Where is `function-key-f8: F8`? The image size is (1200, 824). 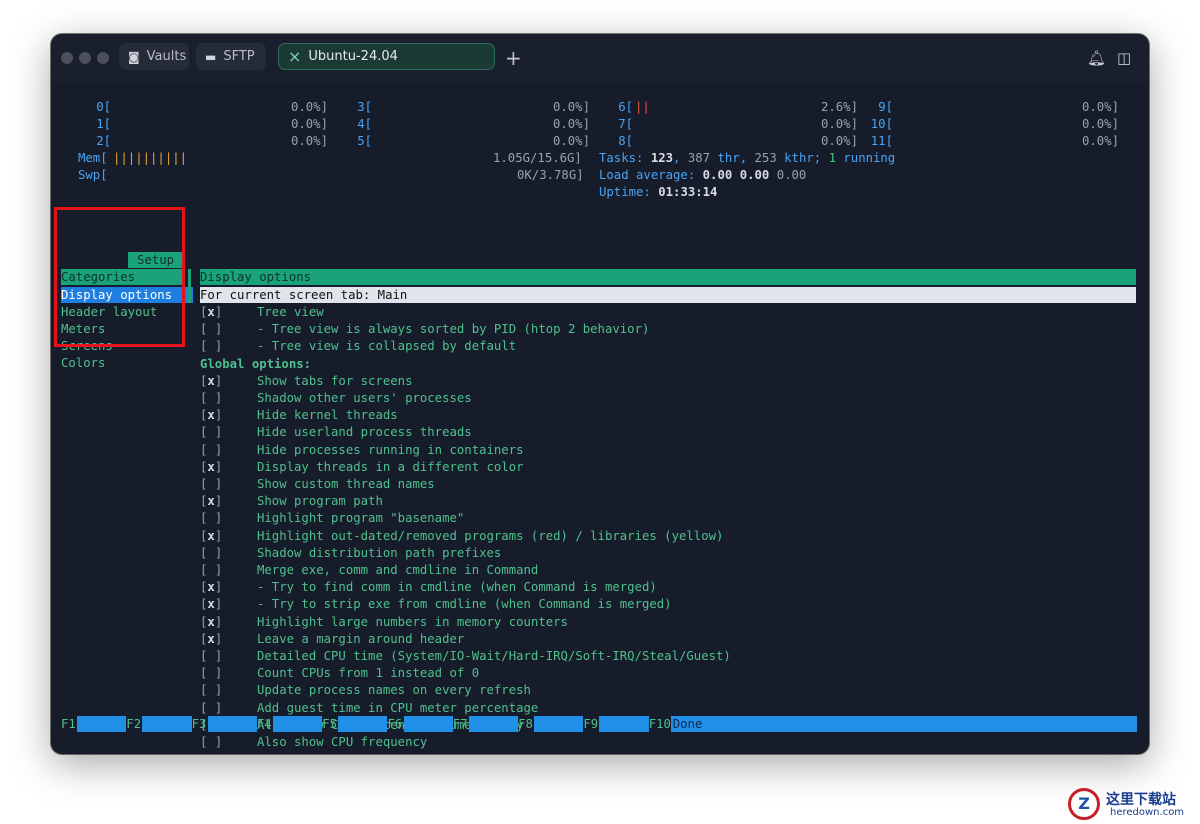
function-key-f8: F8 is located at coordinates (525, 724).